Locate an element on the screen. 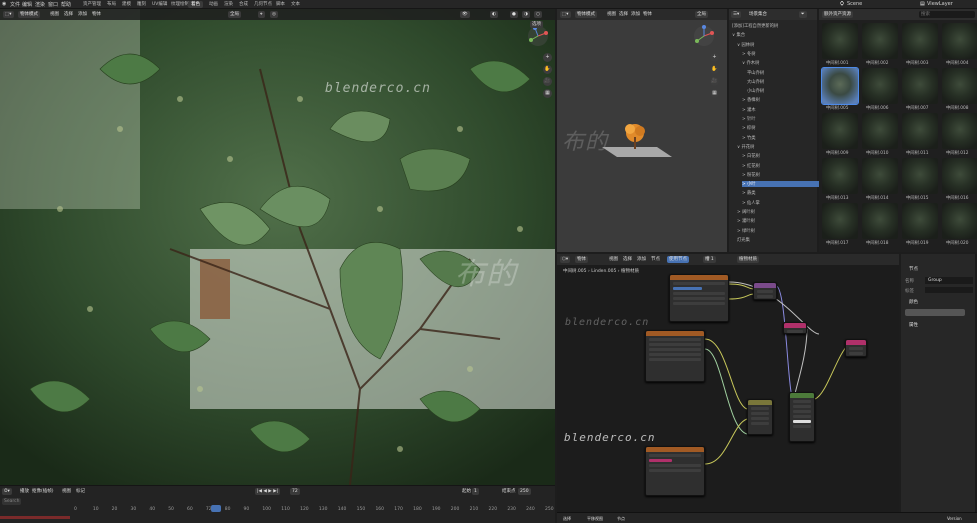 The height and width of the screenshot is (523, 977). blender-logo-icon: ◉ is located at coordinates (4, 4).